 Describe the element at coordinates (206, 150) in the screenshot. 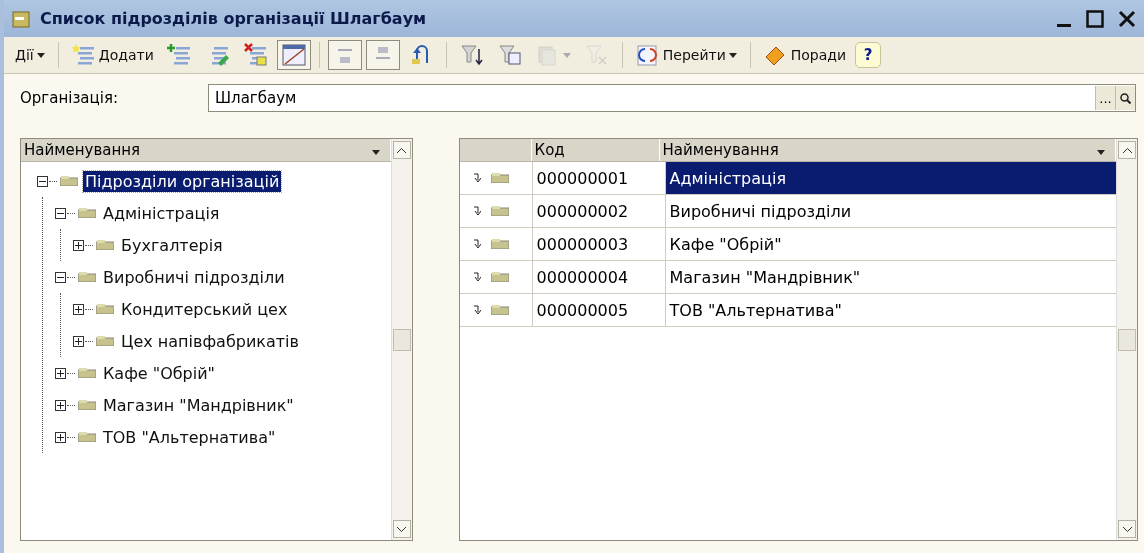

I see `column-header: Найменування` at that location.